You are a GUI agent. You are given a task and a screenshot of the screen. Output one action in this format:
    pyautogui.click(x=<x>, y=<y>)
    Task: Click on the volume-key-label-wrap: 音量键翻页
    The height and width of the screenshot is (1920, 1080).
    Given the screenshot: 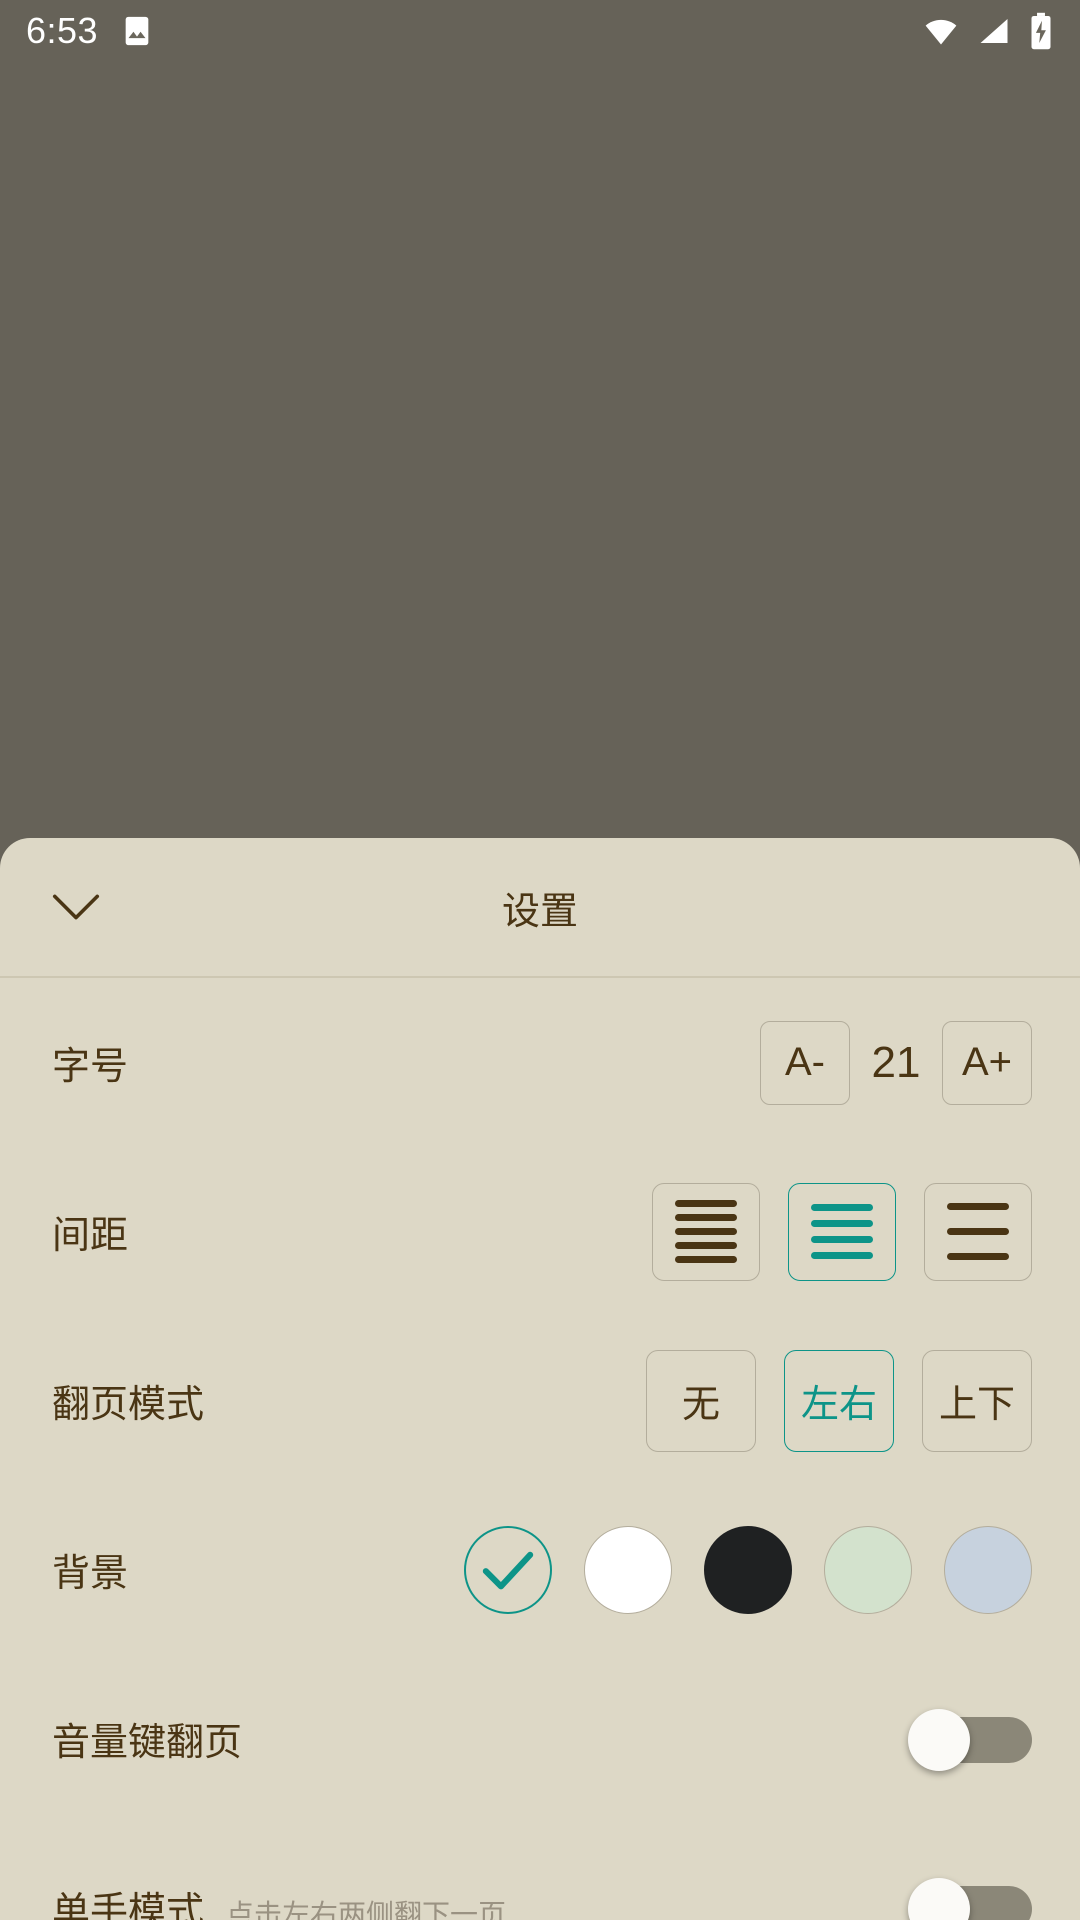 What is the action you would take?
    pyautogui.click(x=147, y=1738)
    